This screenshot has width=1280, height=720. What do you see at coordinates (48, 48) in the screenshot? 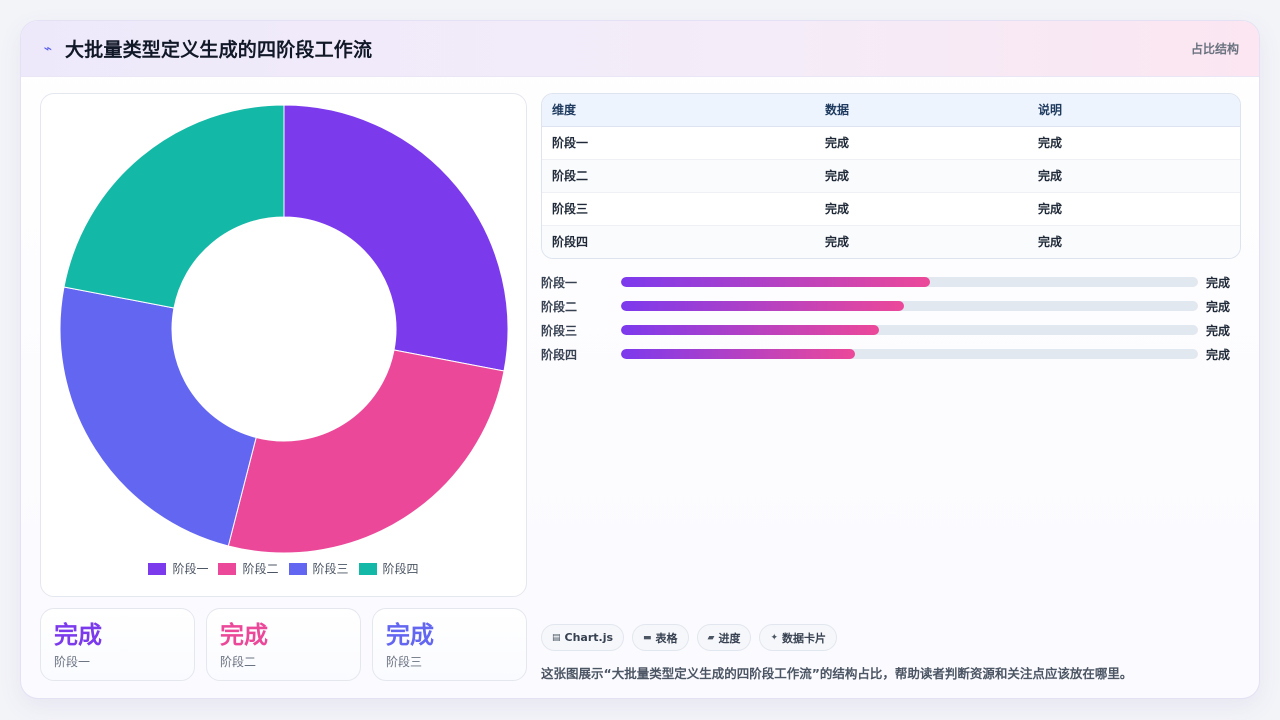
I see `bolt-icon: ⌁` at bounding box center [48, 48].